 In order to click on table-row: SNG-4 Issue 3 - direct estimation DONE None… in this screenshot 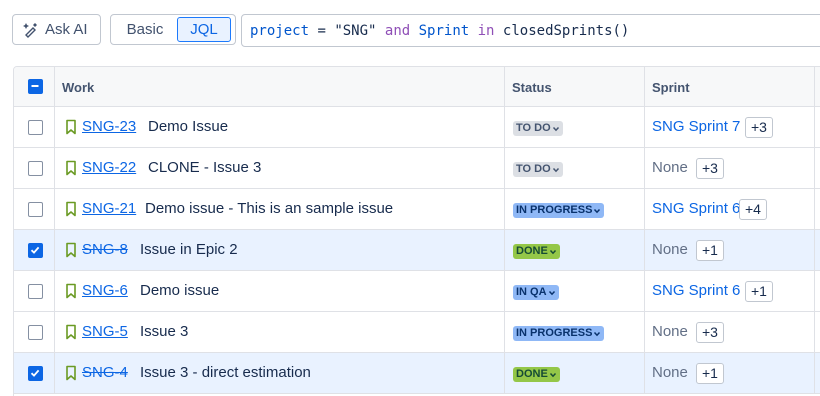, I will do `click(417, 373)`.